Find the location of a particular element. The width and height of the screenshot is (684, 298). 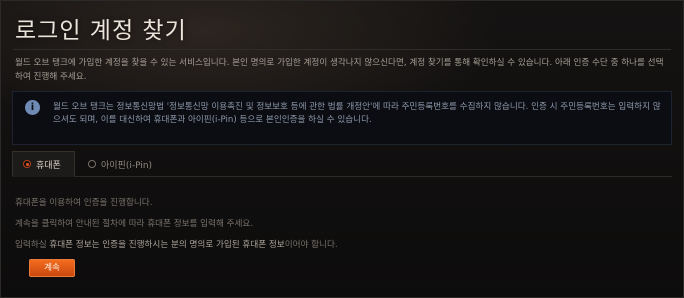

radio-unselected-icon is located at coordinates (92, 164).